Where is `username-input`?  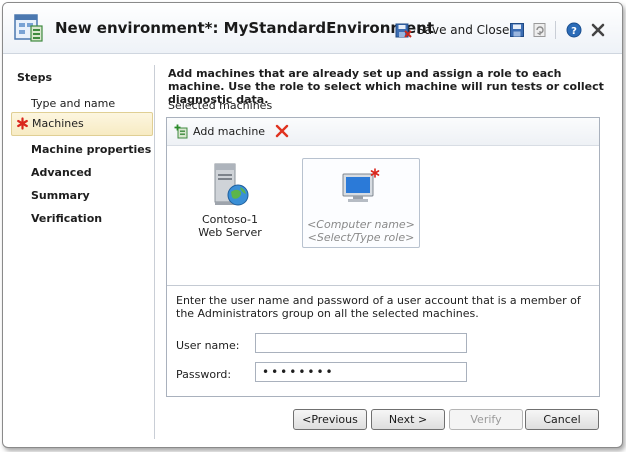
username-input is located at coordinates (361, 343).